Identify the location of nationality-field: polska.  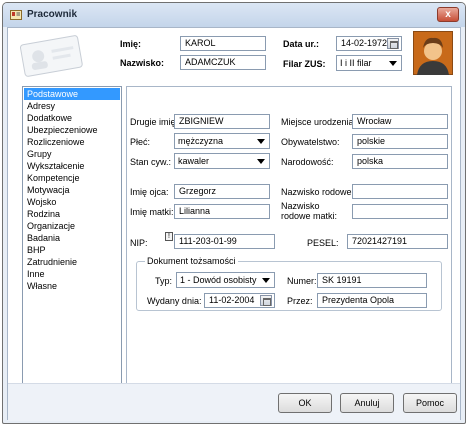
(400, 161).